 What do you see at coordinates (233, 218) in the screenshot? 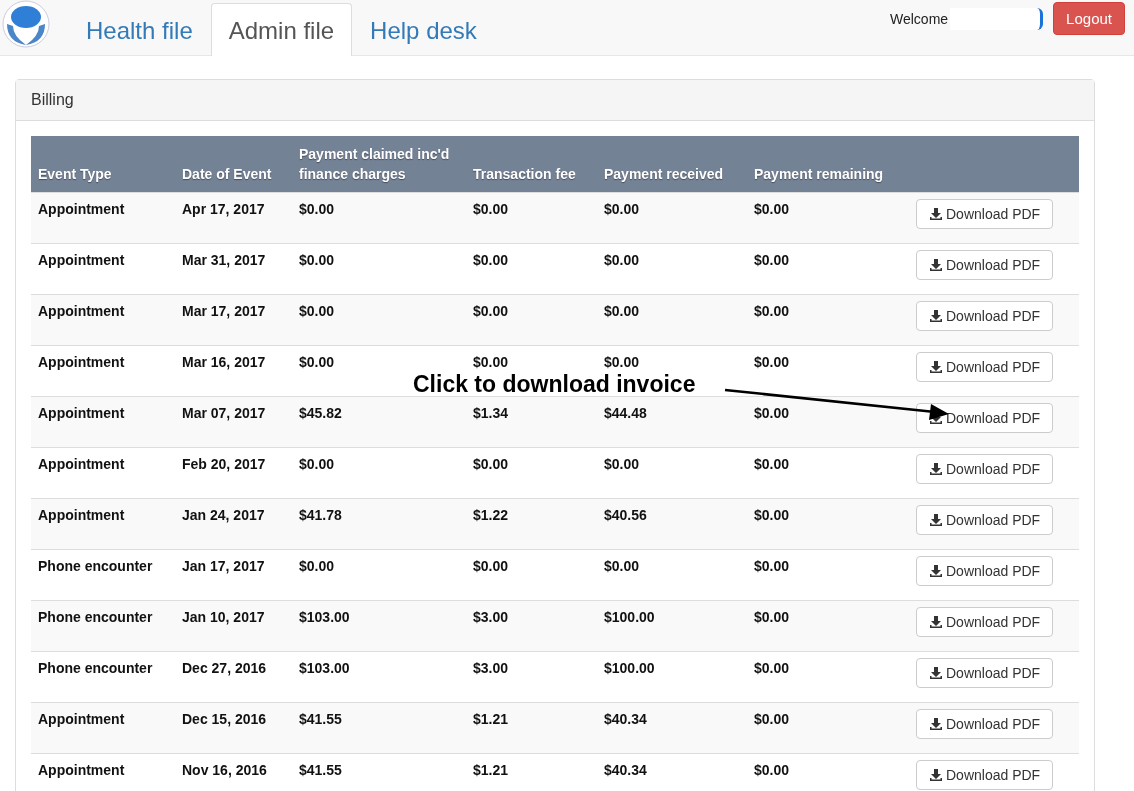
I see `table-cell: Apr 17, 2017` at bounding box center [233, 218].